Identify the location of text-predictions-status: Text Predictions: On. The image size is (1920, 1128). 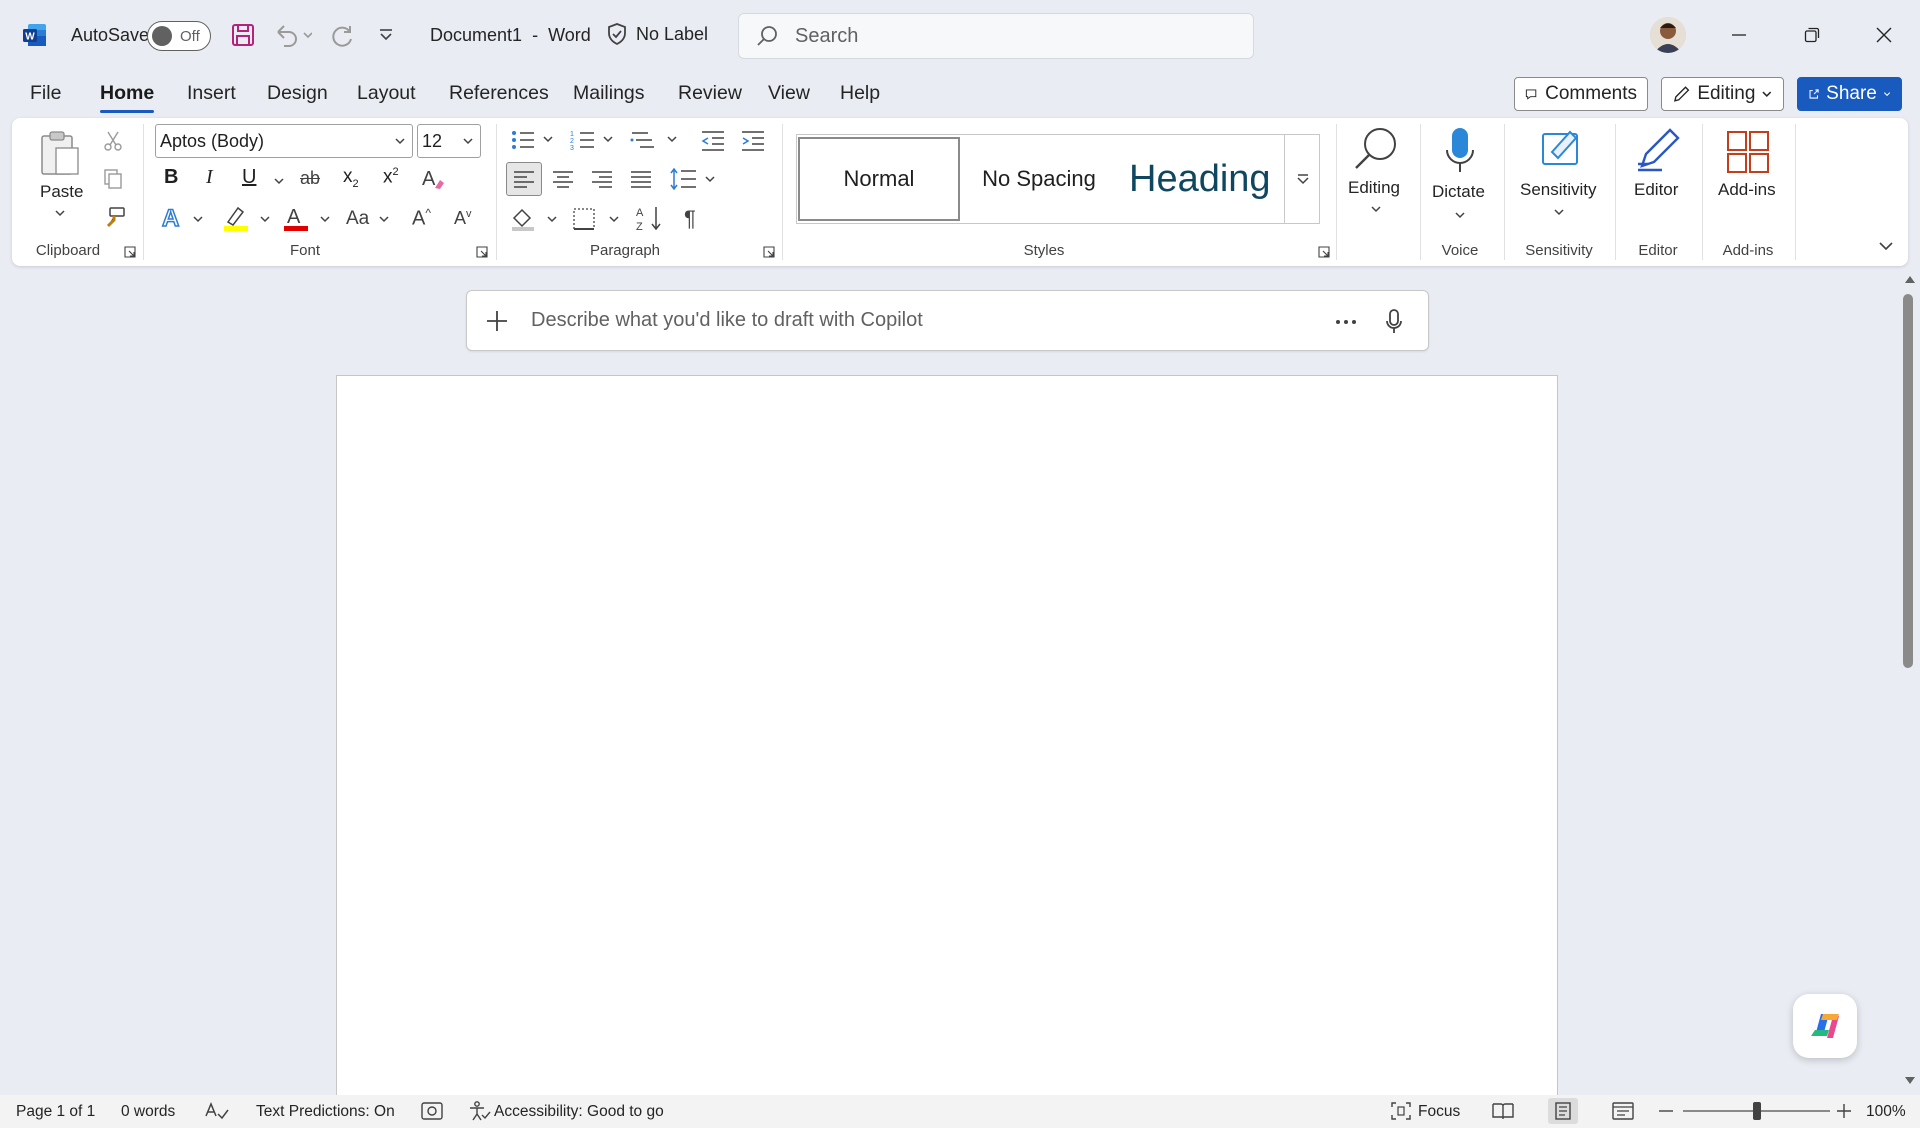
(325, 1112).